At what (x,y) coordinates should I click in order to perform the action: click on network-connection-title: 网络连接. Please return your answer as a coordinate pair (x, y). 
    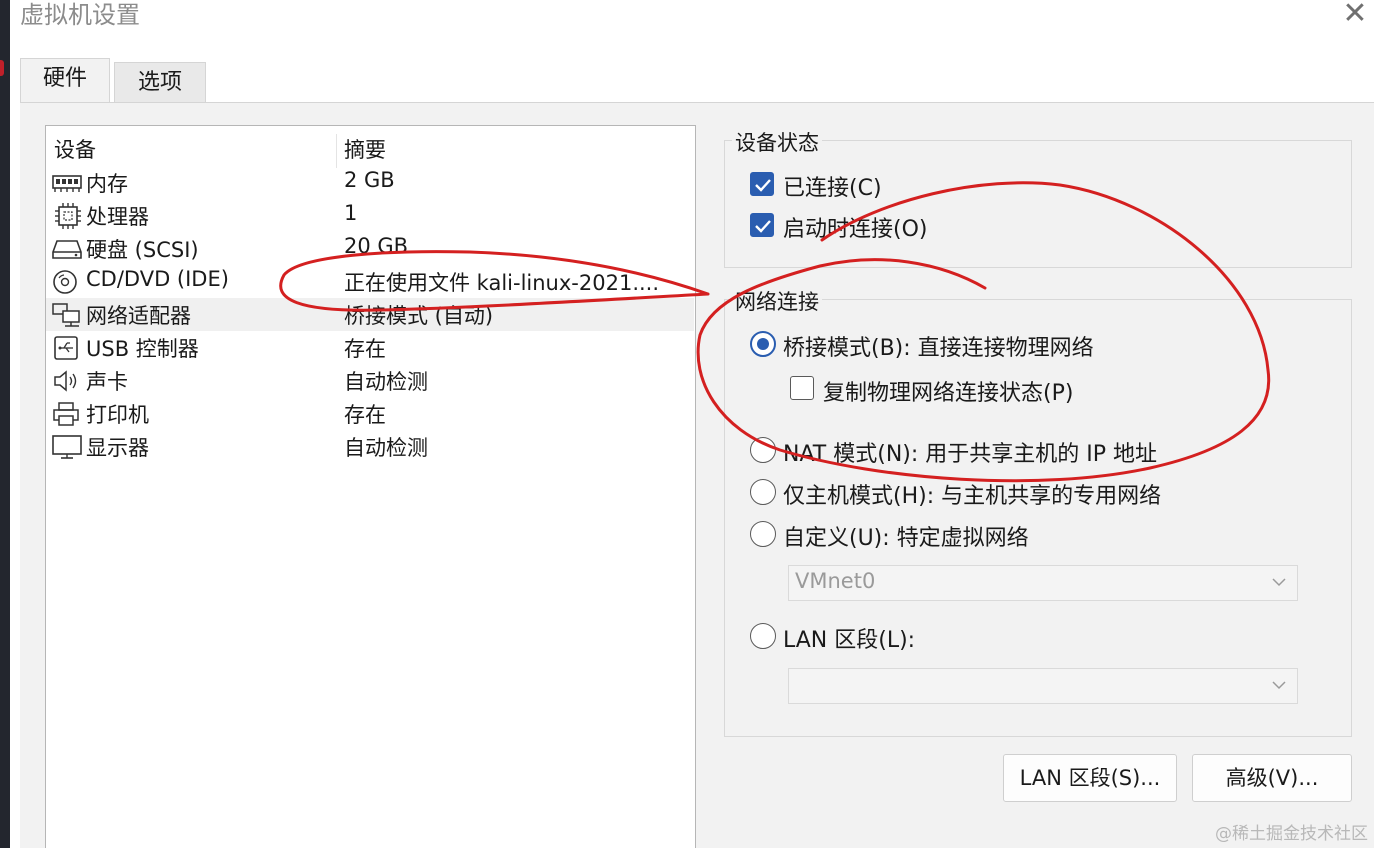
    Looking at the image, I should click on (777, 301).